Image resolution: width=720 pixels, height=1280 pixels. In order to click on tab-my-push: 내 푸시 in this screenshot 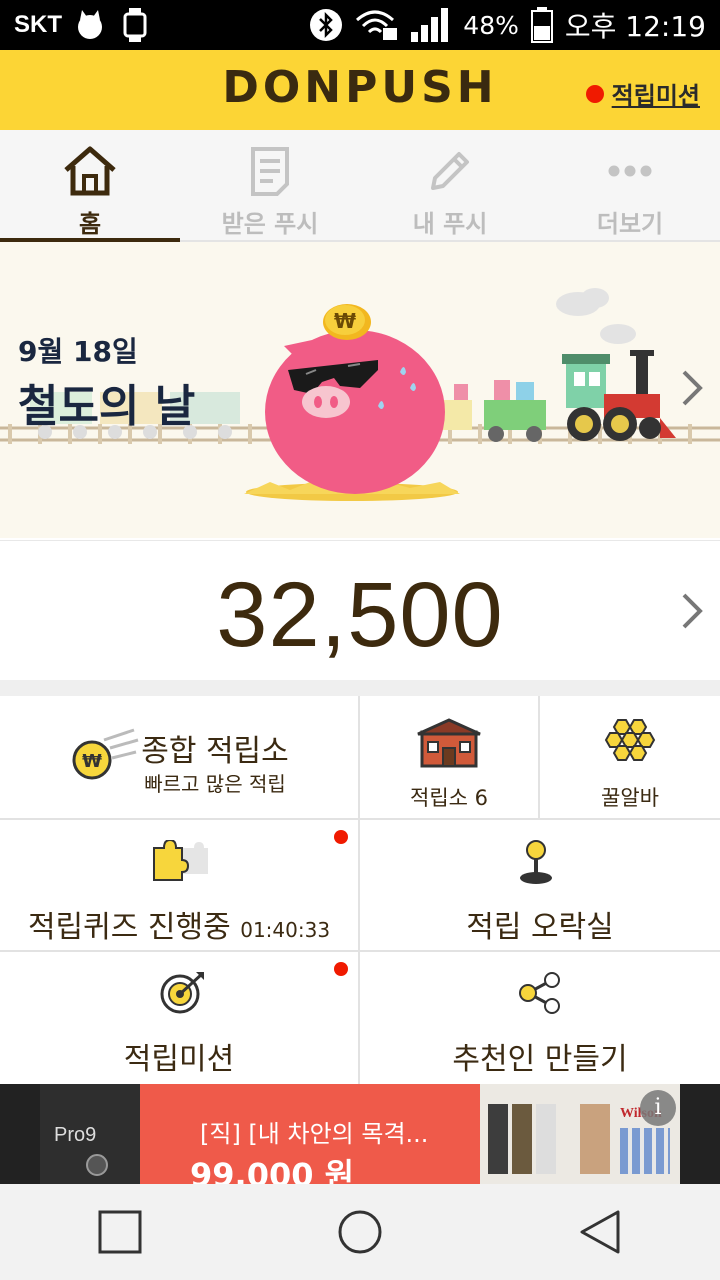, I will do `click(450, 185)`.